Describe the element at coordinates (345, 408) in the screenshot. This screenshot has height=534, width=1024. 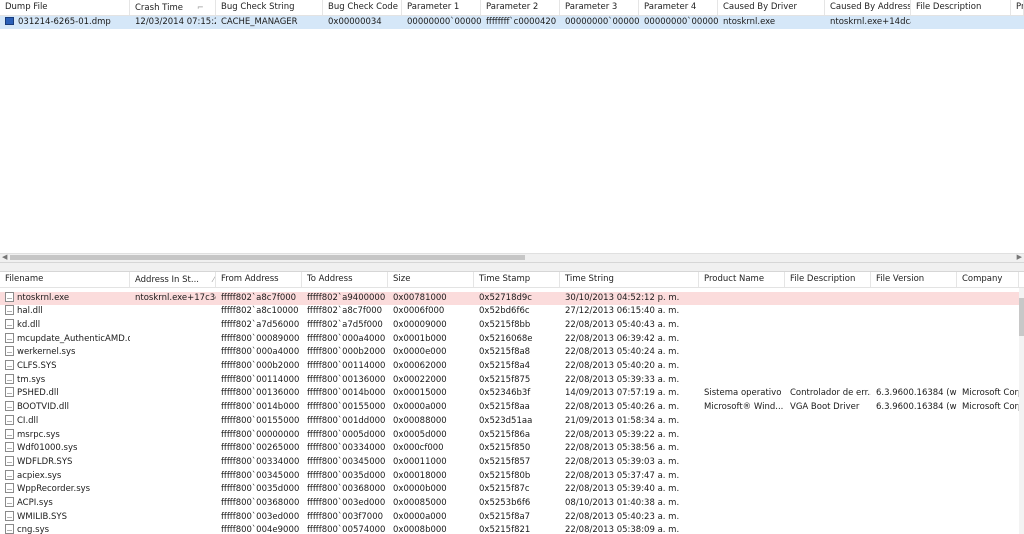
I see `cell-to-address: fffff800`00155000` at that location.